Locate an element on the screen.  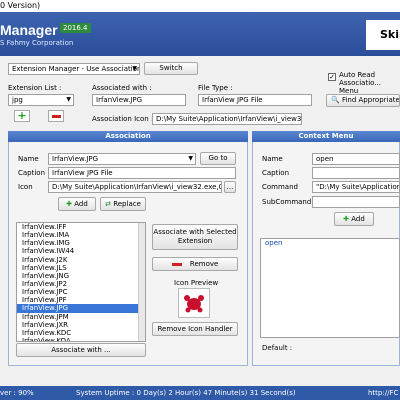
mode-select-value: Extension Manager - Use Association is located at coordinates (76, 69).